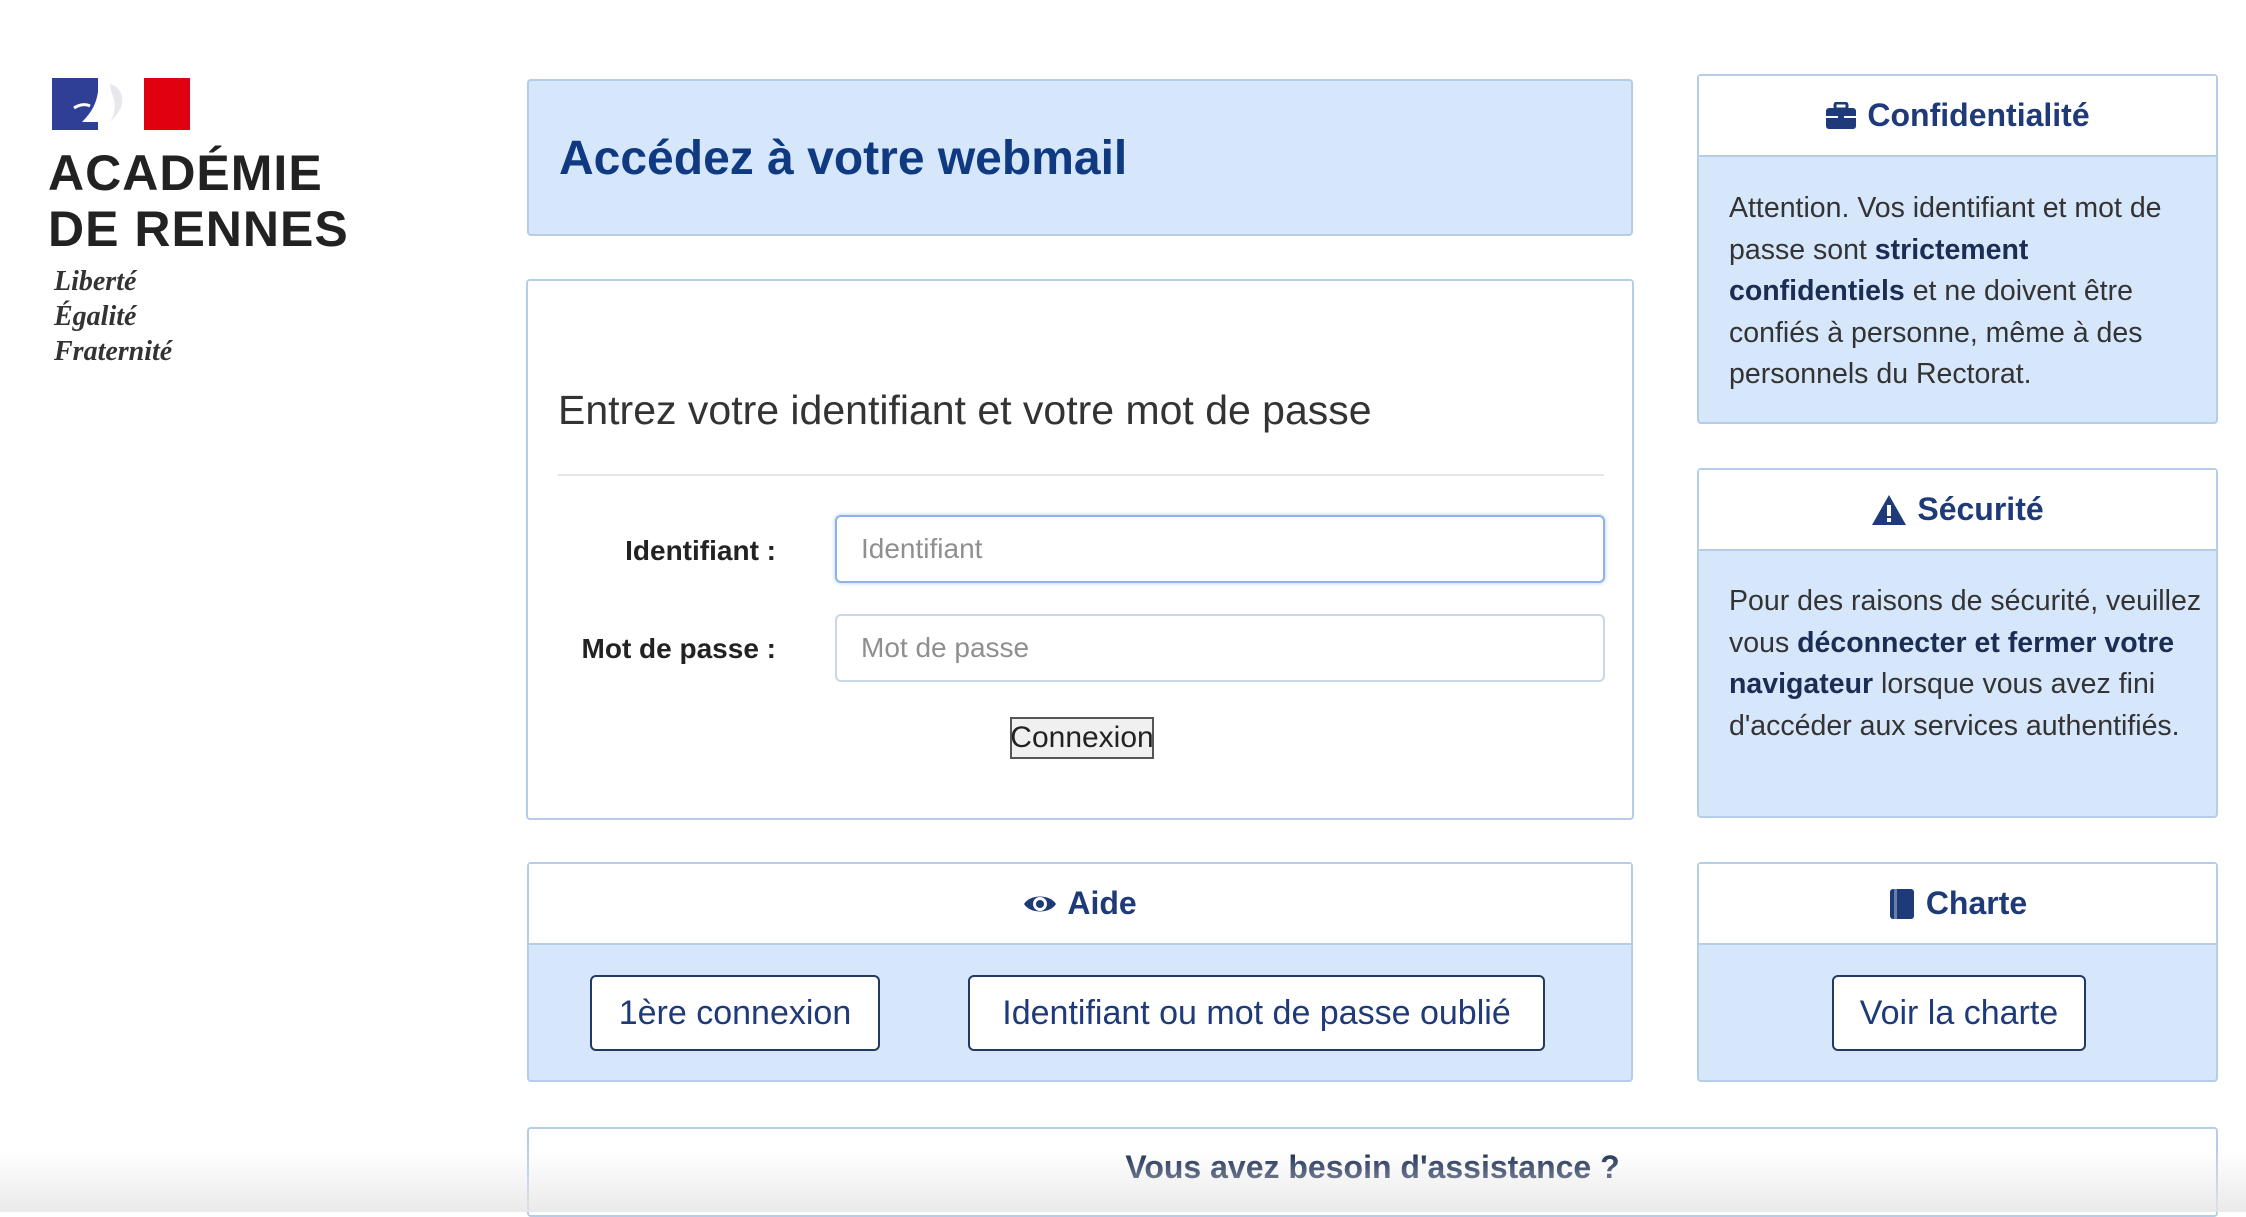  Describe the element at coordinates (185, 173) in the screenshot. I see `academy-name-line1: ACADÉMIE` at that location.